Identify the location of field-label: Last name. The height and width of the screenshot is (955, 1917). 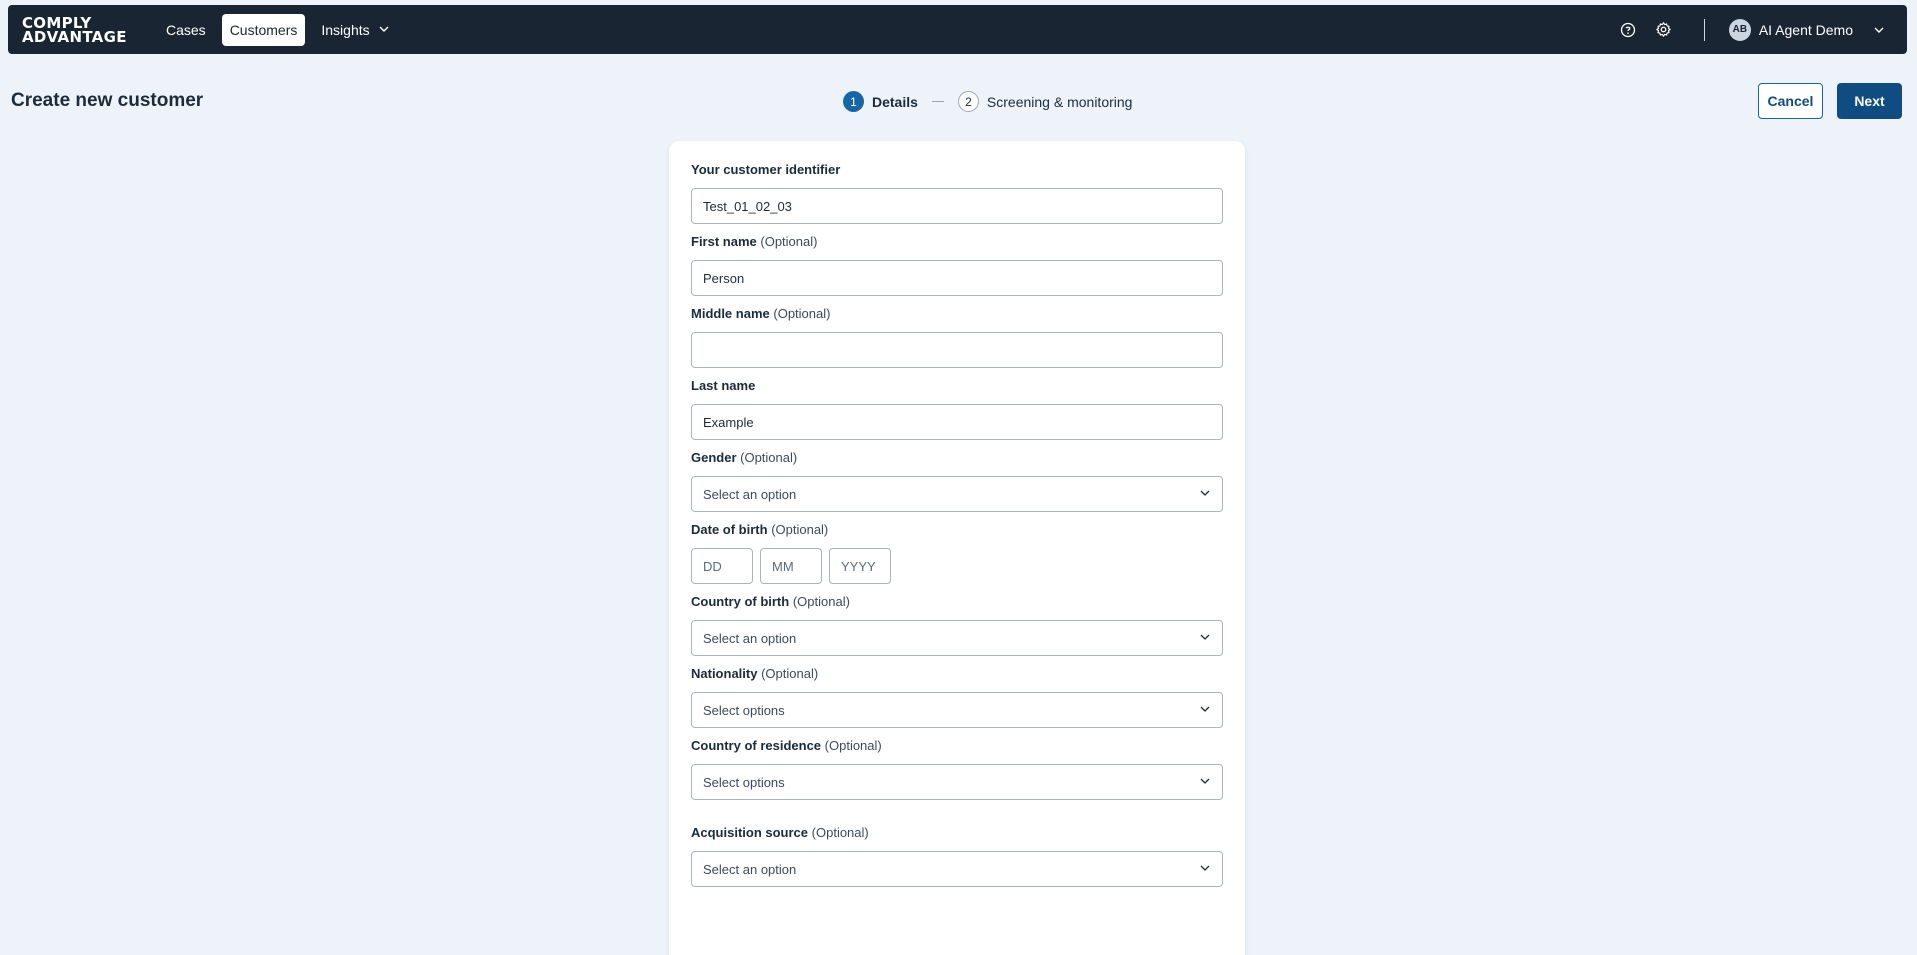
(723, 385).